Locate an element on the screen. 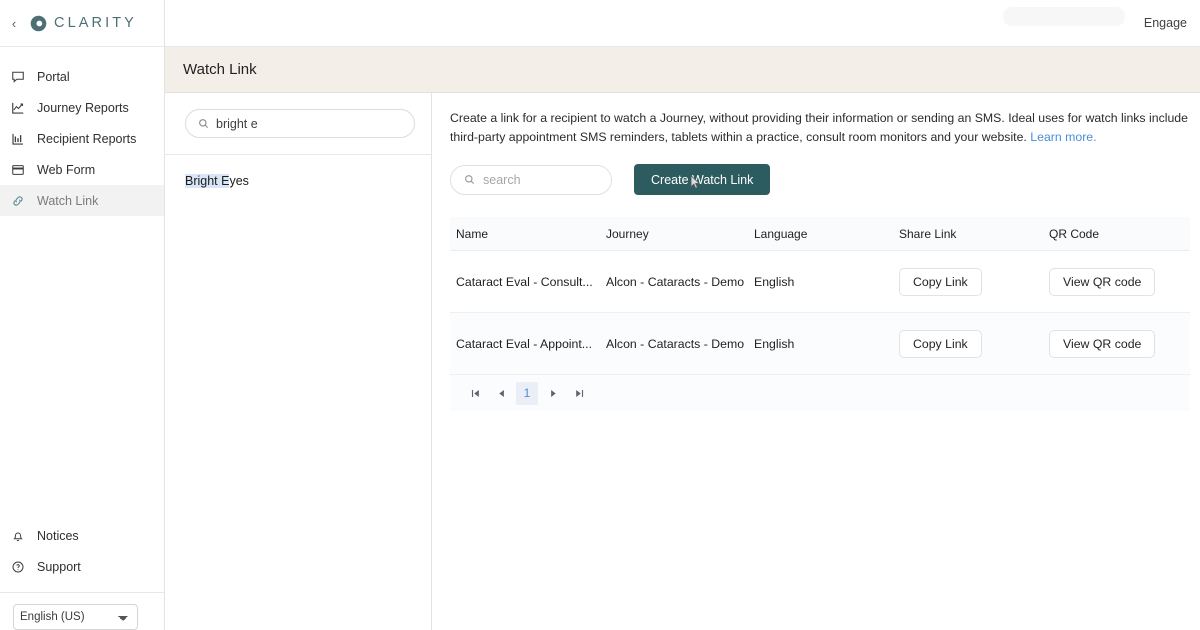 The width and height of the screenshot is (1200, 630). create-watch-link-label: Create Watch Link is located at coordinates (702, 179).